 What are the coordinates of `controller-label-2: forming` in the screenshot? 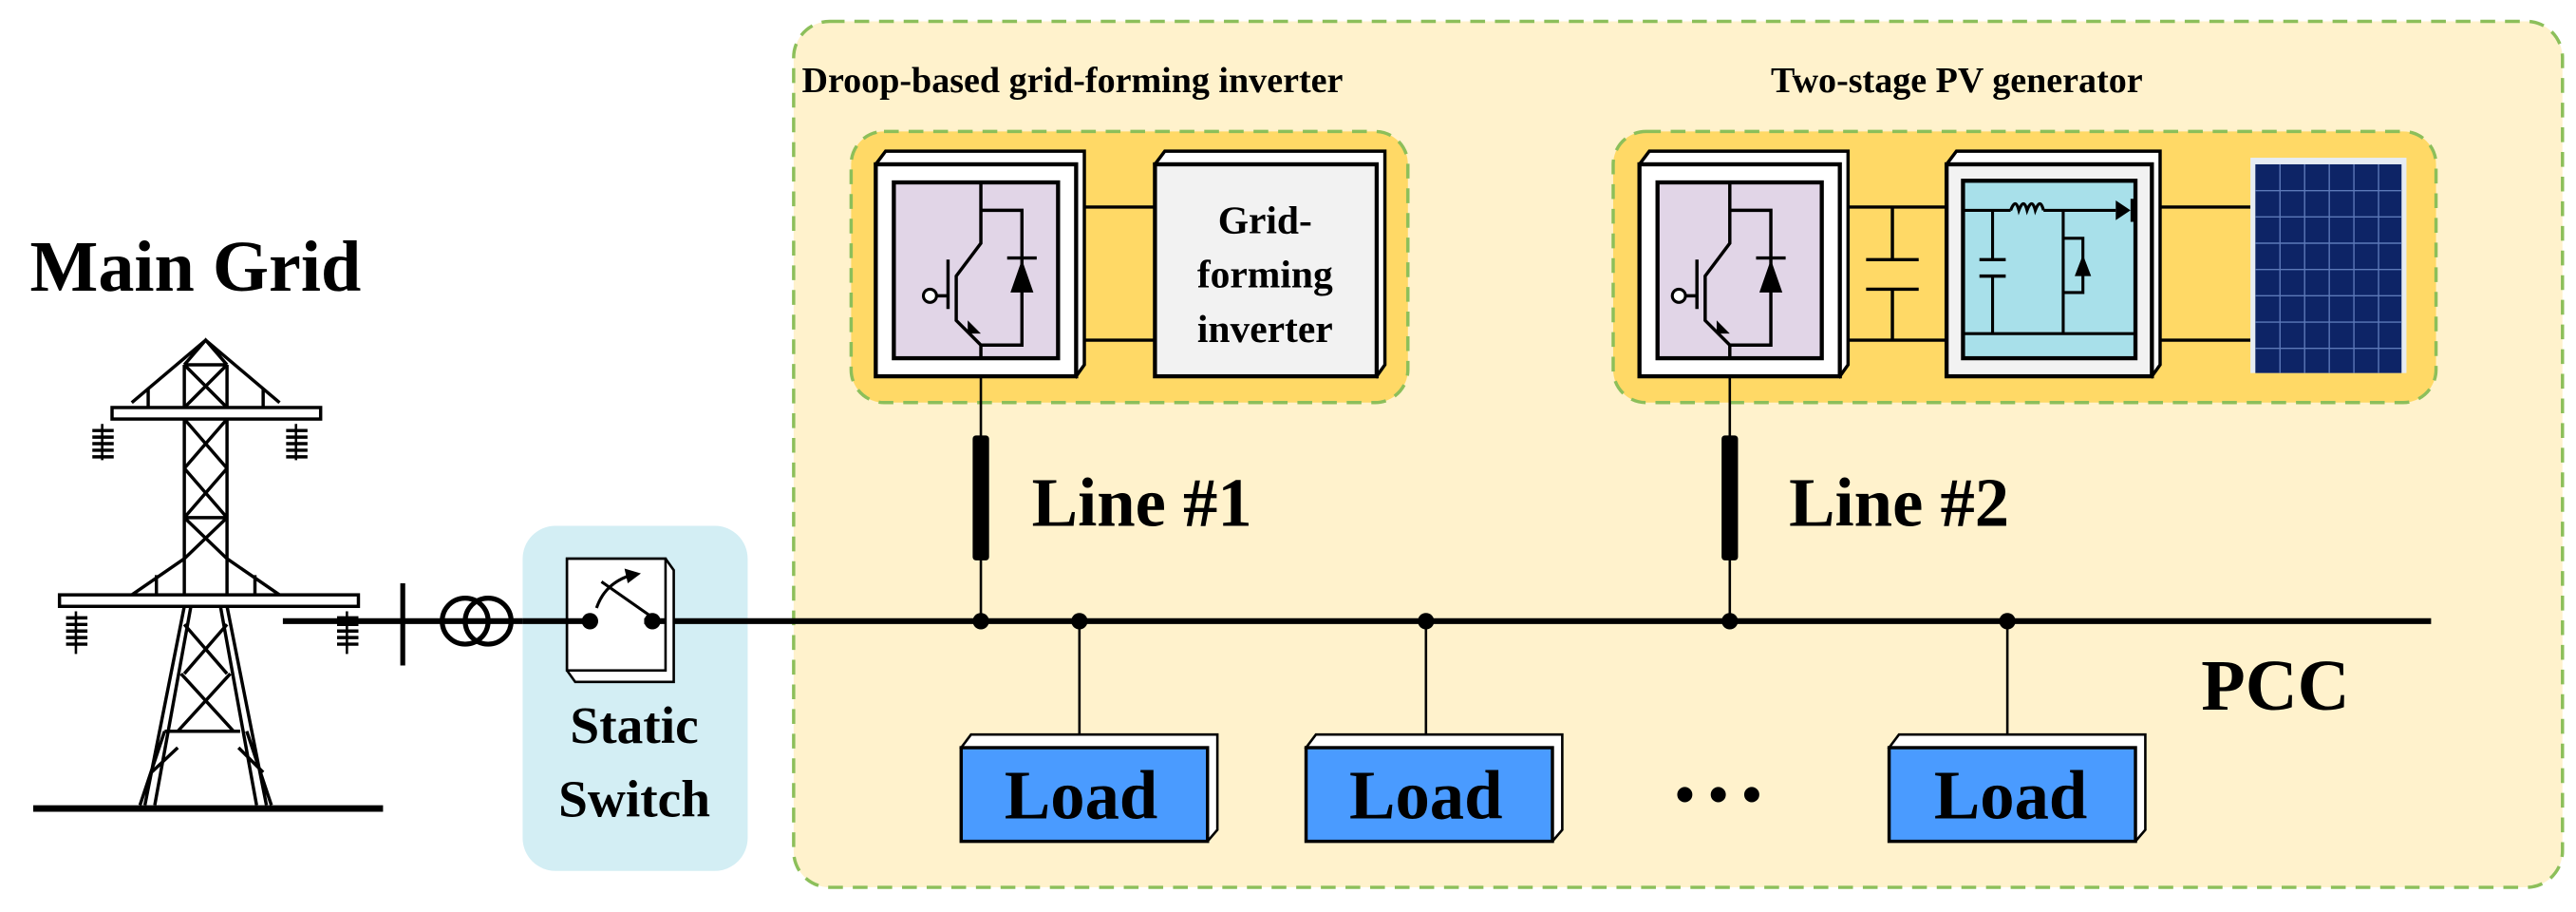 It's located at (1265, 274).